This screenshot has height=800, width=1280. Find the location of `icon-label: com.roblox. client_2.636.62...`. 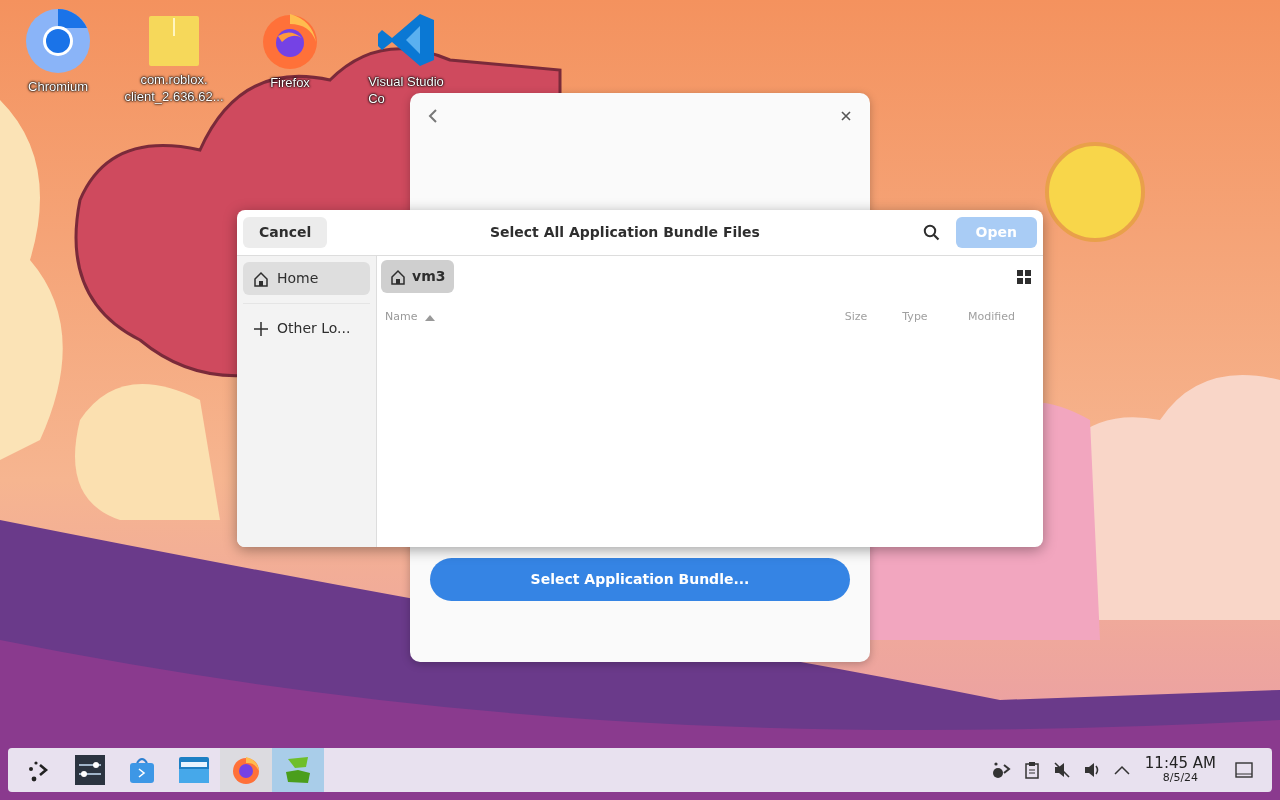

icon-label: com.roblox. client_2.636.62... is located at coordinates (174, 88).